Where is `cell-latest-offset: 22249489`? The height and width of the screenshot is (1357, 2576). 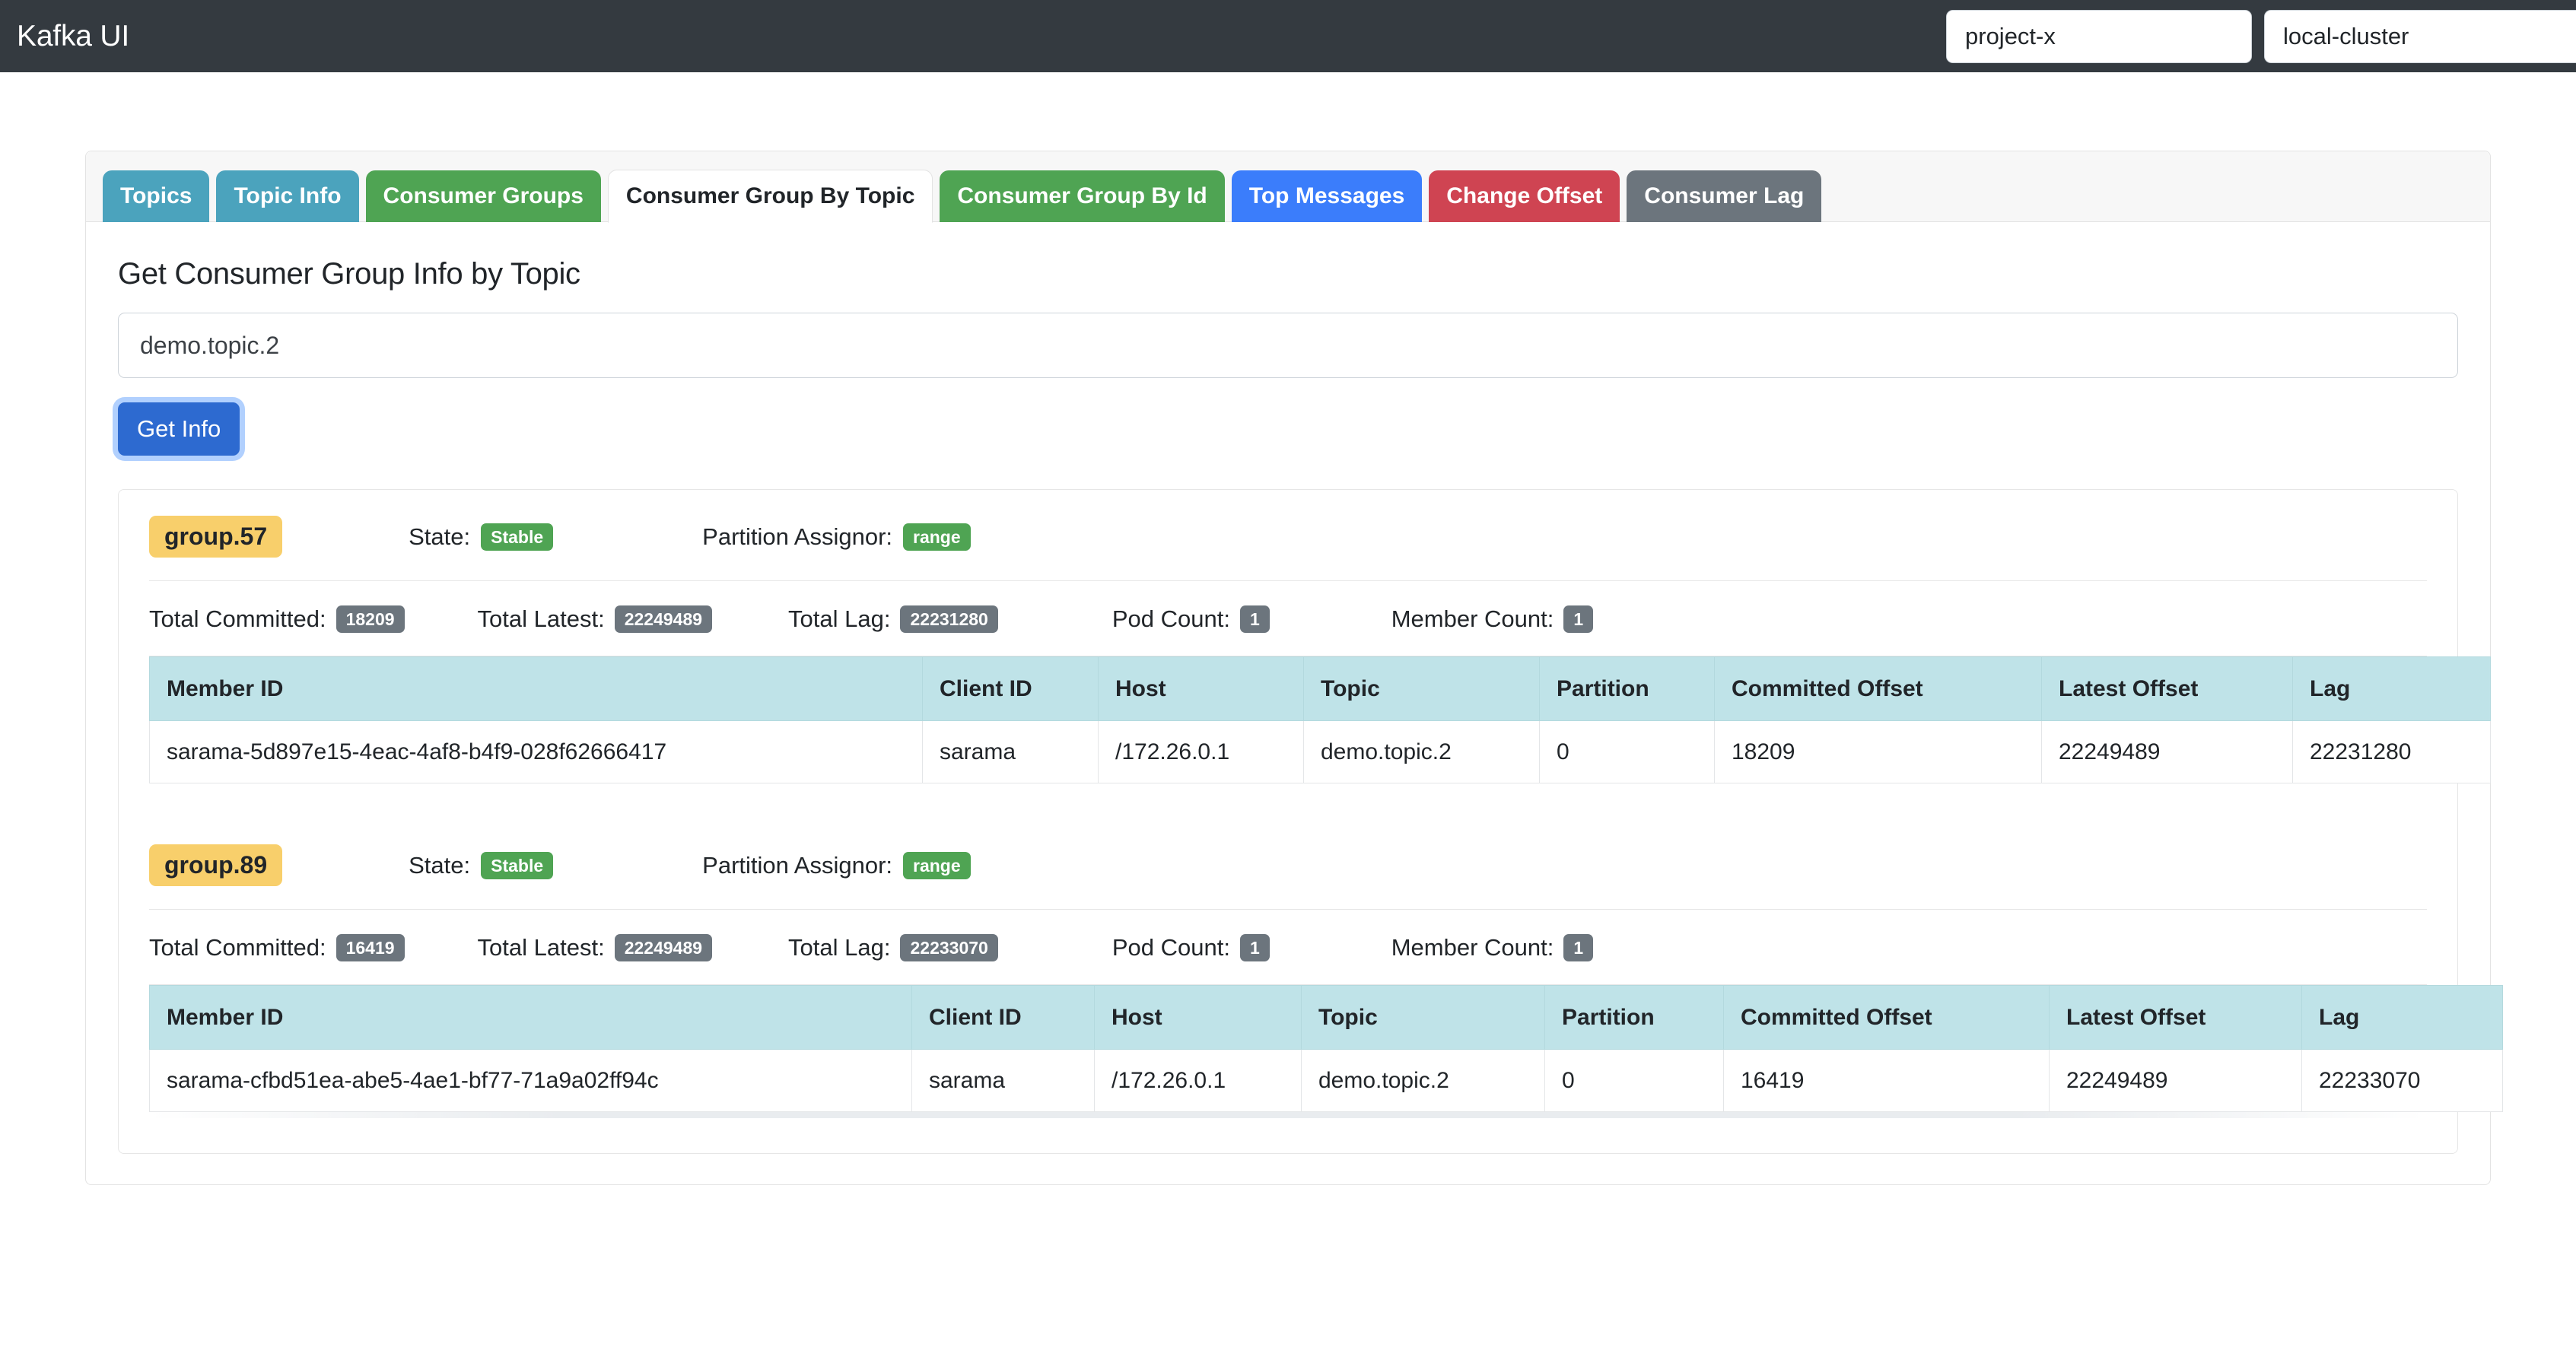
cell-latest-offset: 22249489 is located at coordinates (2167, 751).